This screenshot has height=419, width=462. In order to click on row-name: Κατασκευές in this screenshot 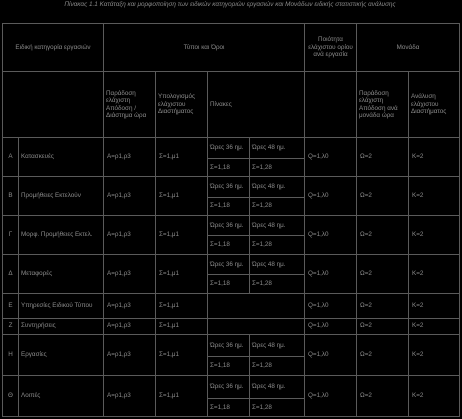, I will do `click(61, 157)`.